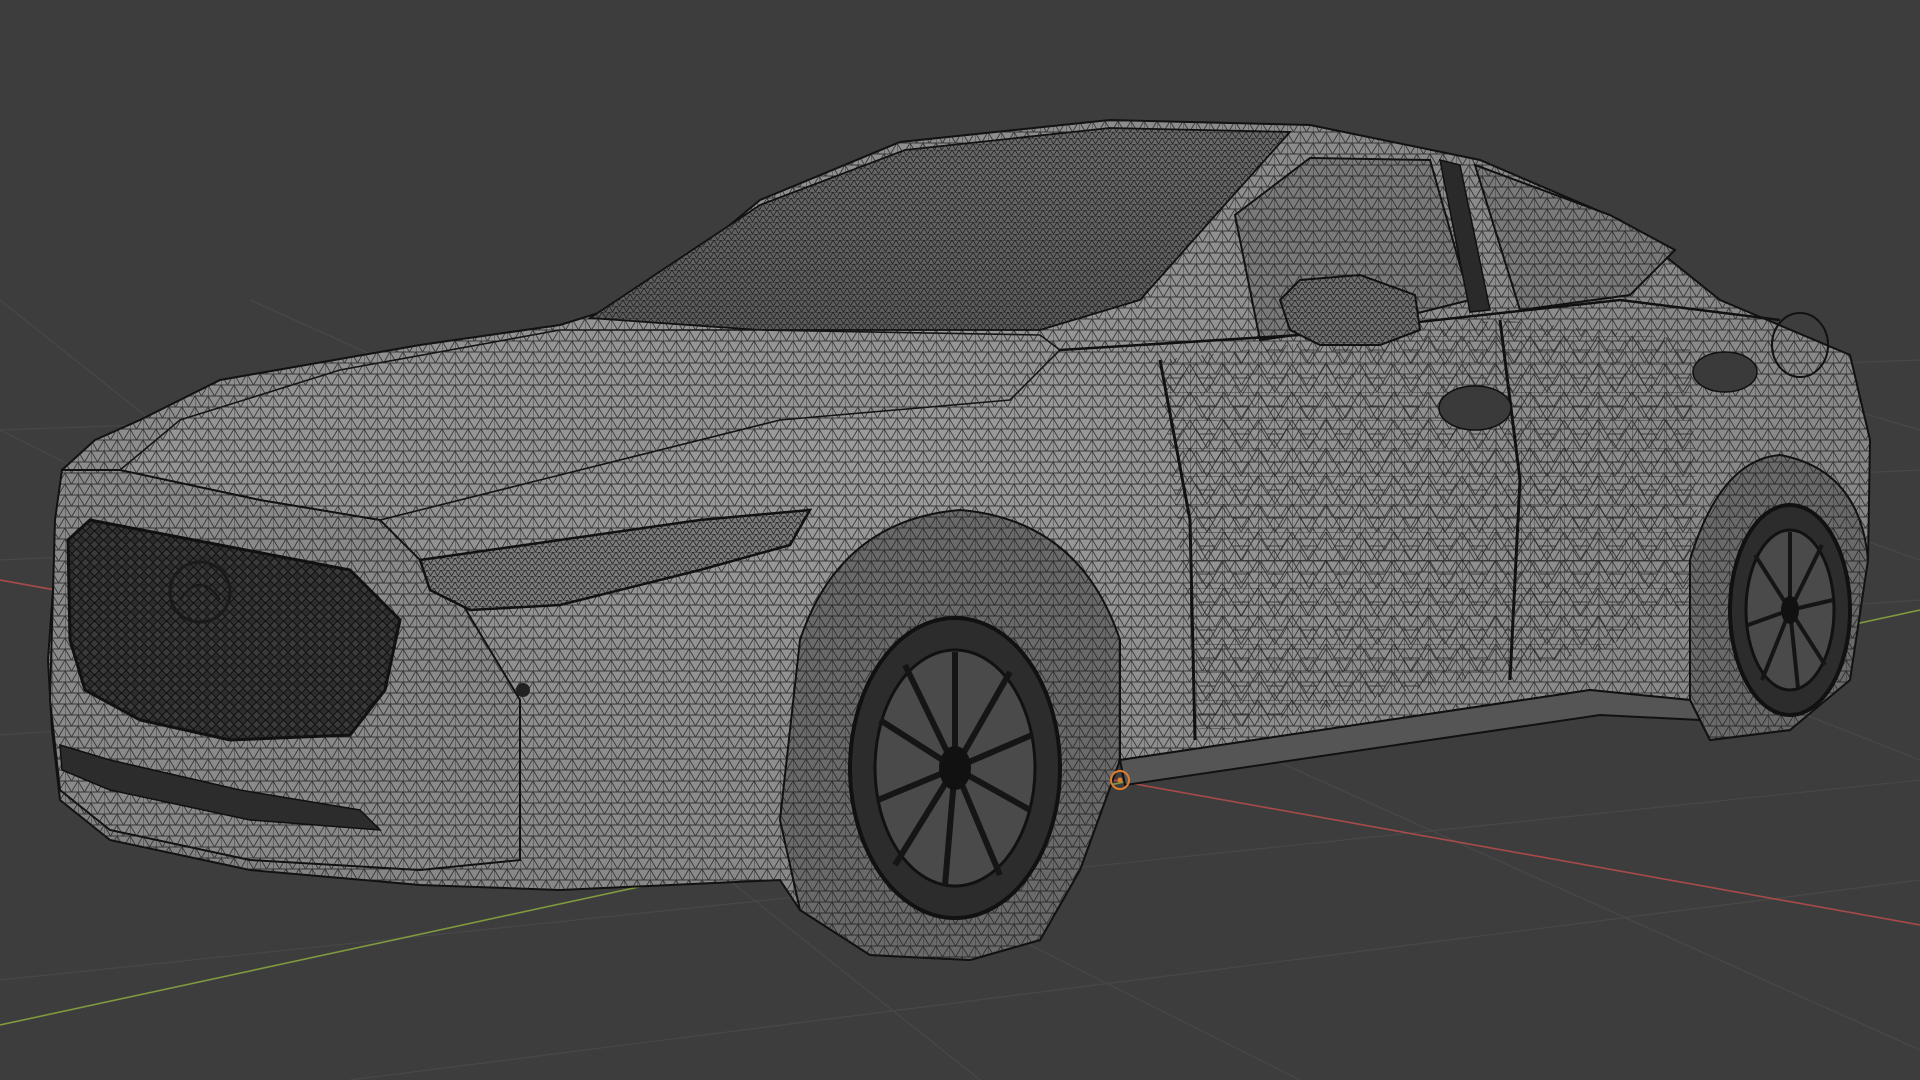 This screenshot has width=1920, height=1080. What do you see at coordinates (1475, 408) in the screenshot?
I see `door-handle-front` at bounding box center [1475, 408].